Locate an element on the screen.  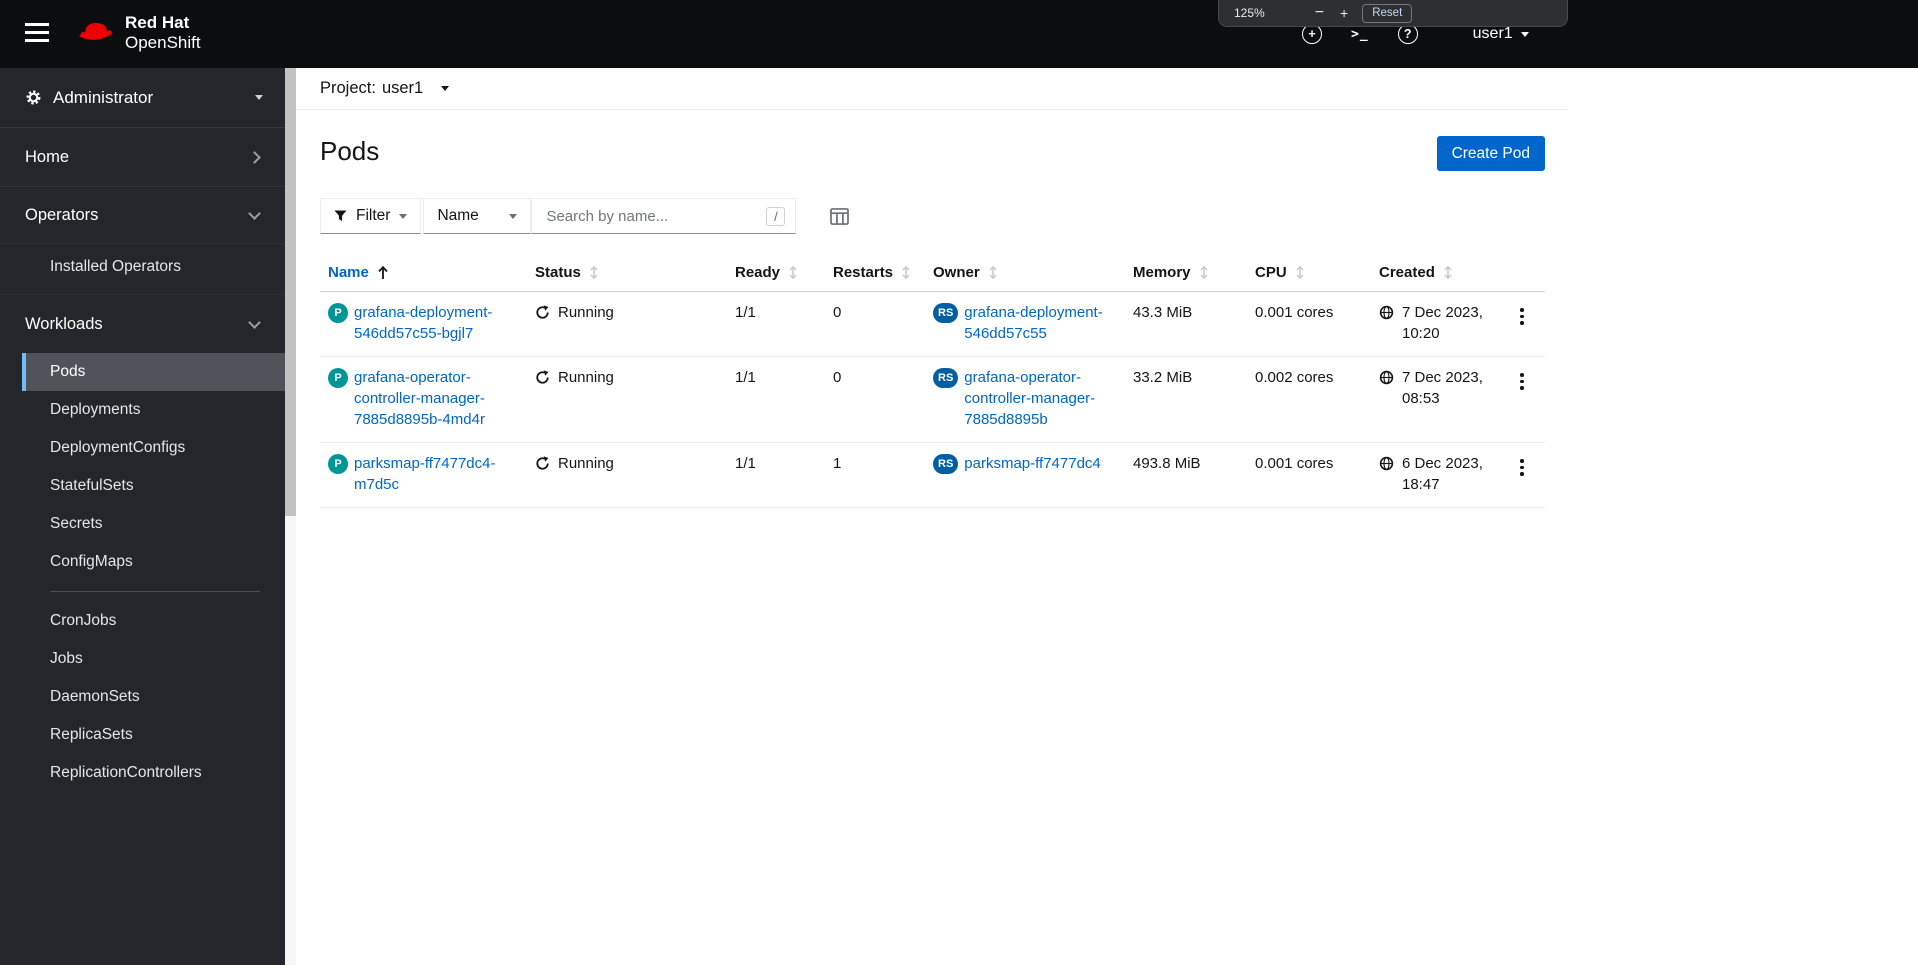
sidebar-item-label: Operators is located at coordinates (62, 214).